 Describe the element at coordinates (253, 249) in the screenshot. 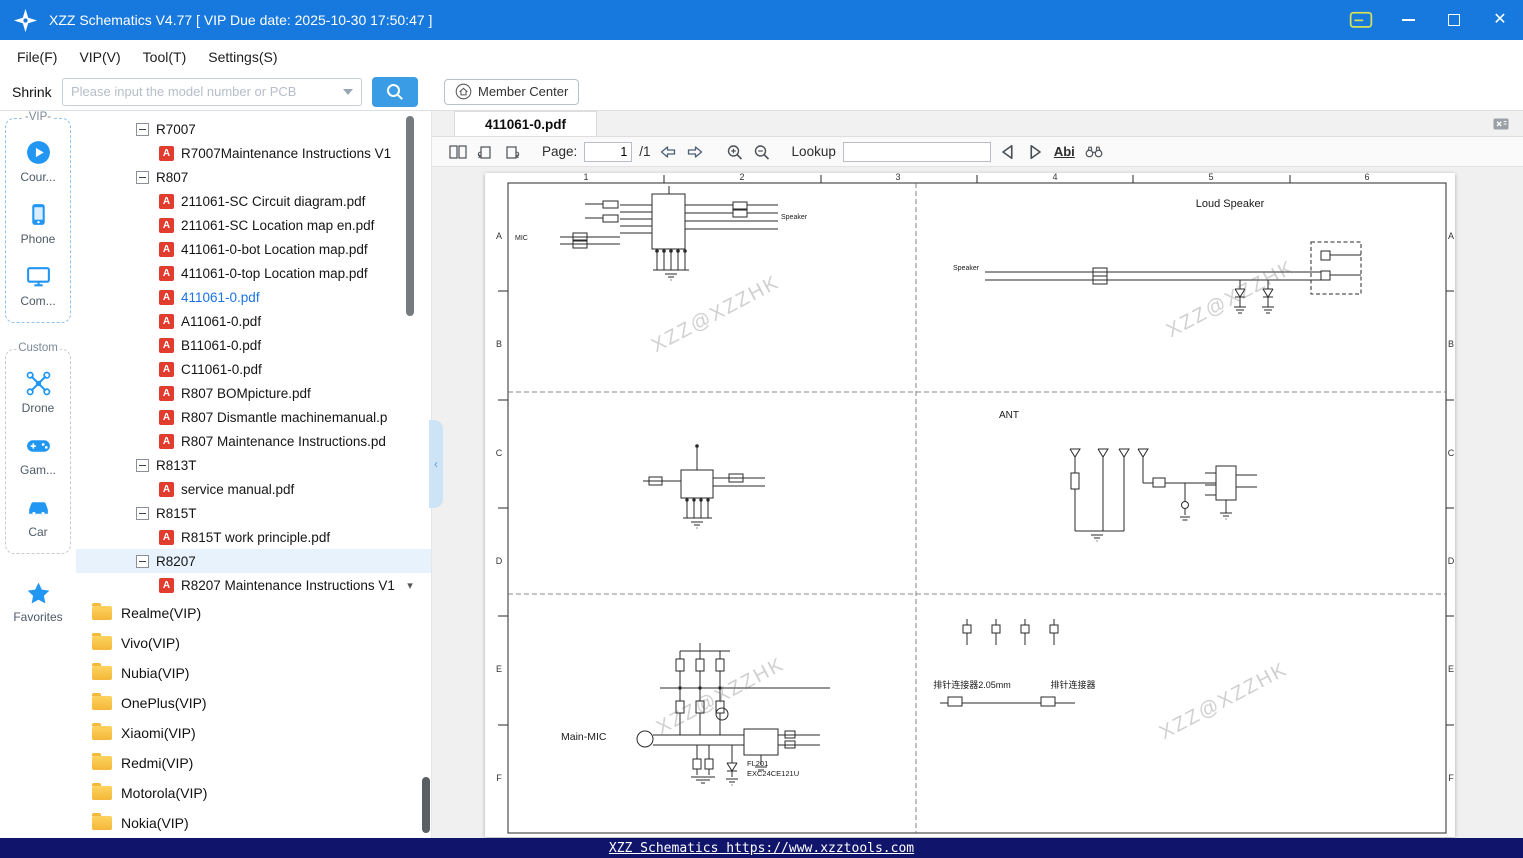

I see `tree-item-pdf: 411061-0-bot Location map.pdf` at that location.